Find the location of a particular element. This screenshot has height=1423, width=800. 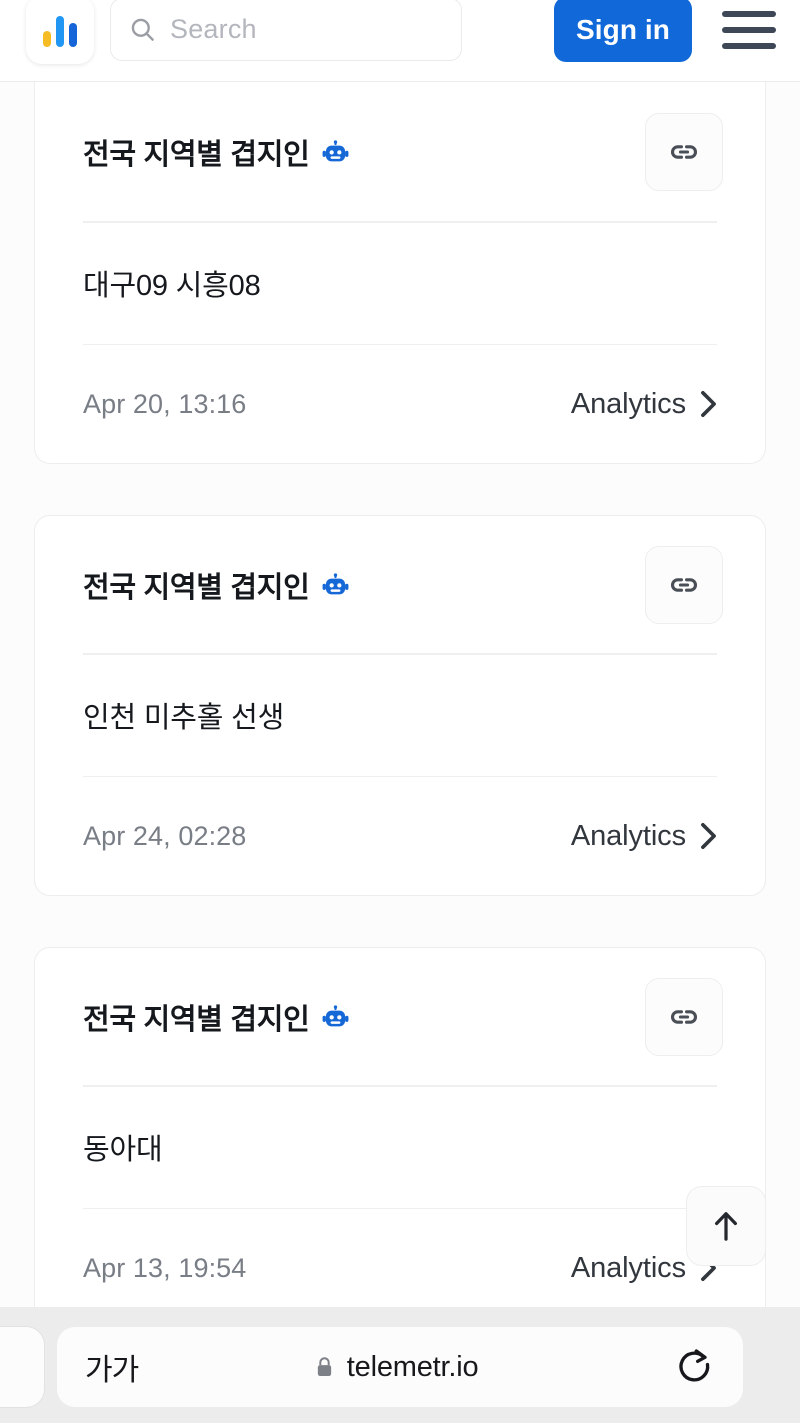

arrow-up-icon is located at coordinates (726, 1226).